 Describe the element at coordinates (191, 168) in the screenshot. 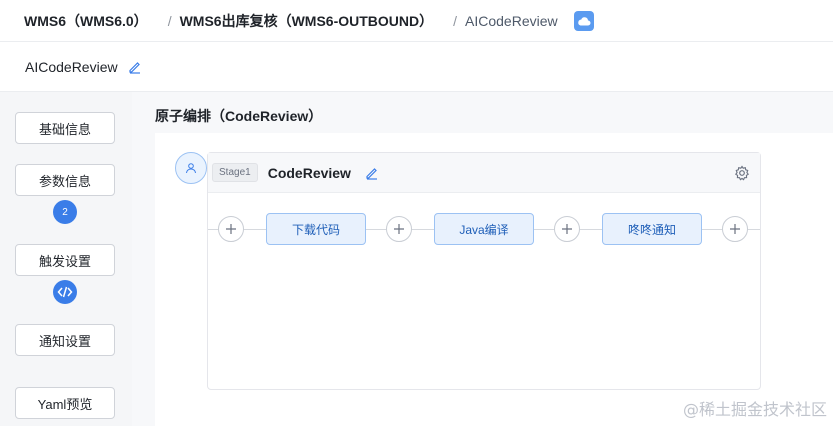

I see `user-icon` at that location.